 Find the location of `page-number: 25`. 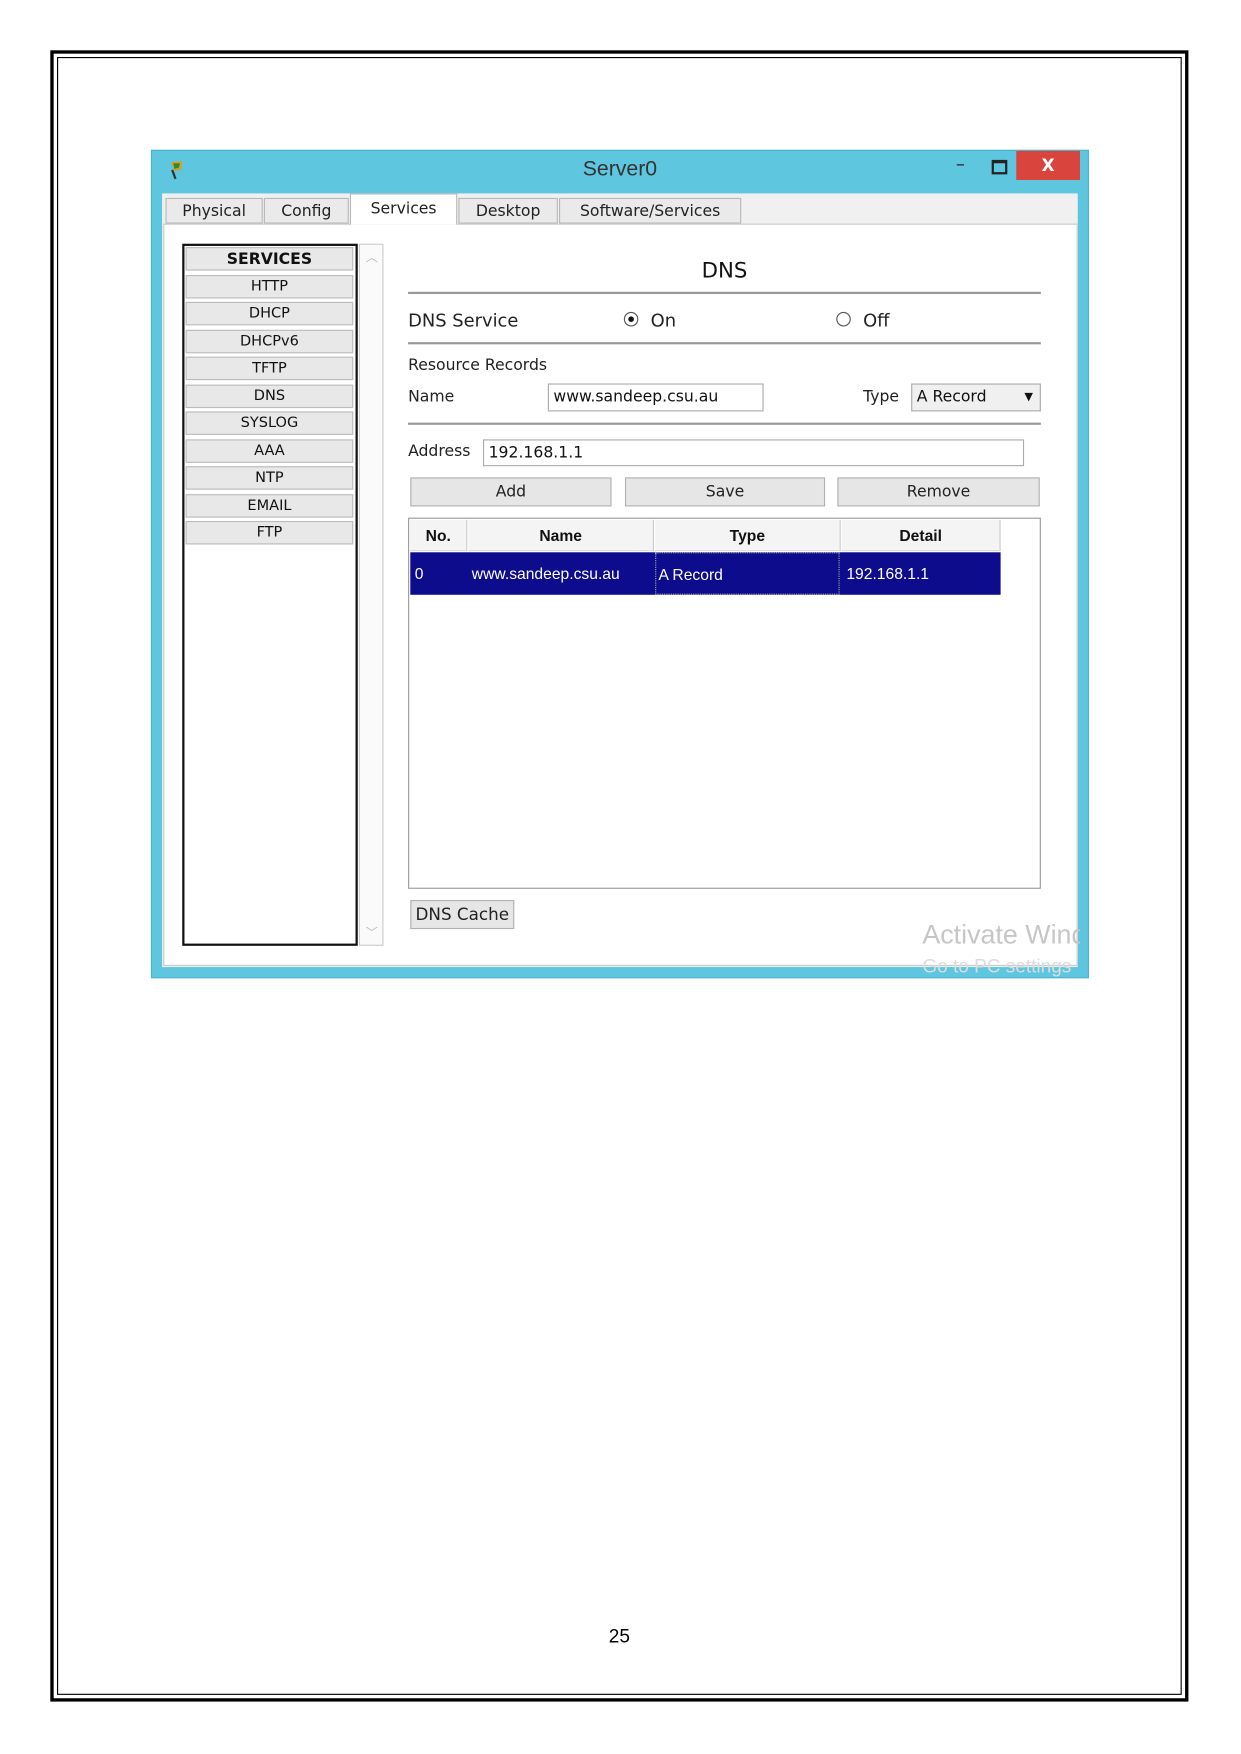

page-number: 25 is located at coordinates (619, 1636).